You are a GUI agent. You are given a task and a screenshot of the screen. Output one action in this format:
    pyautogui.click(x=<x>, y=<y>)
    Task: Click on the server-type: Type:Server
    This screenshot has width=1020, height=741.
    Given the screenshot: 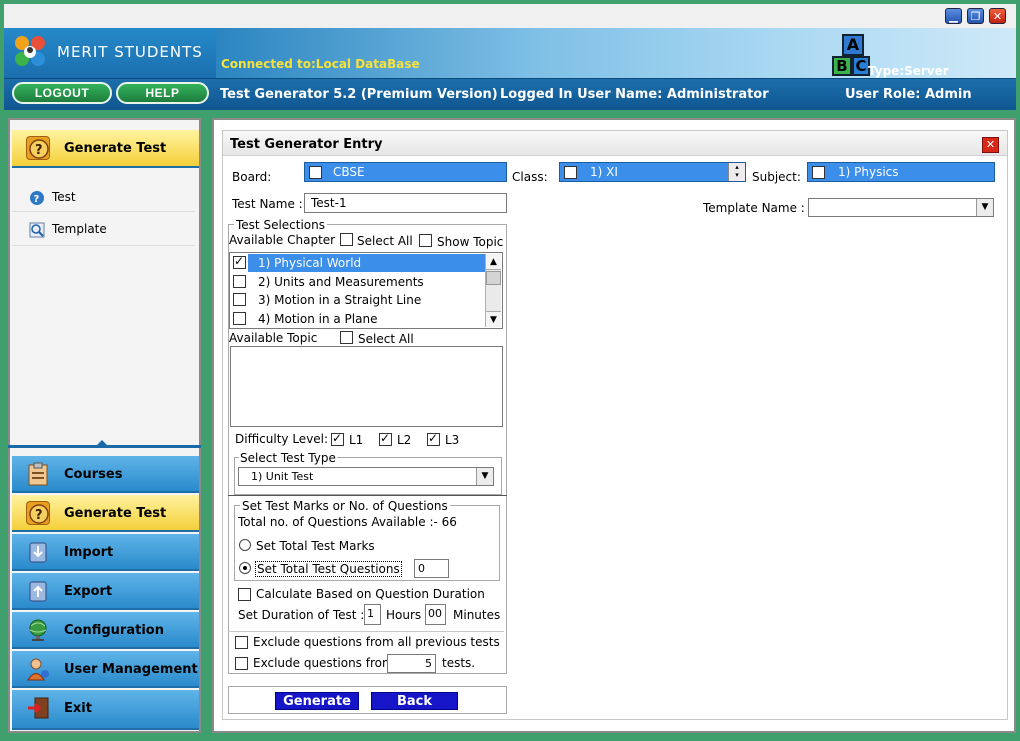 What is the action you would take?
    pyautogui.click(x=908, y=71)
    